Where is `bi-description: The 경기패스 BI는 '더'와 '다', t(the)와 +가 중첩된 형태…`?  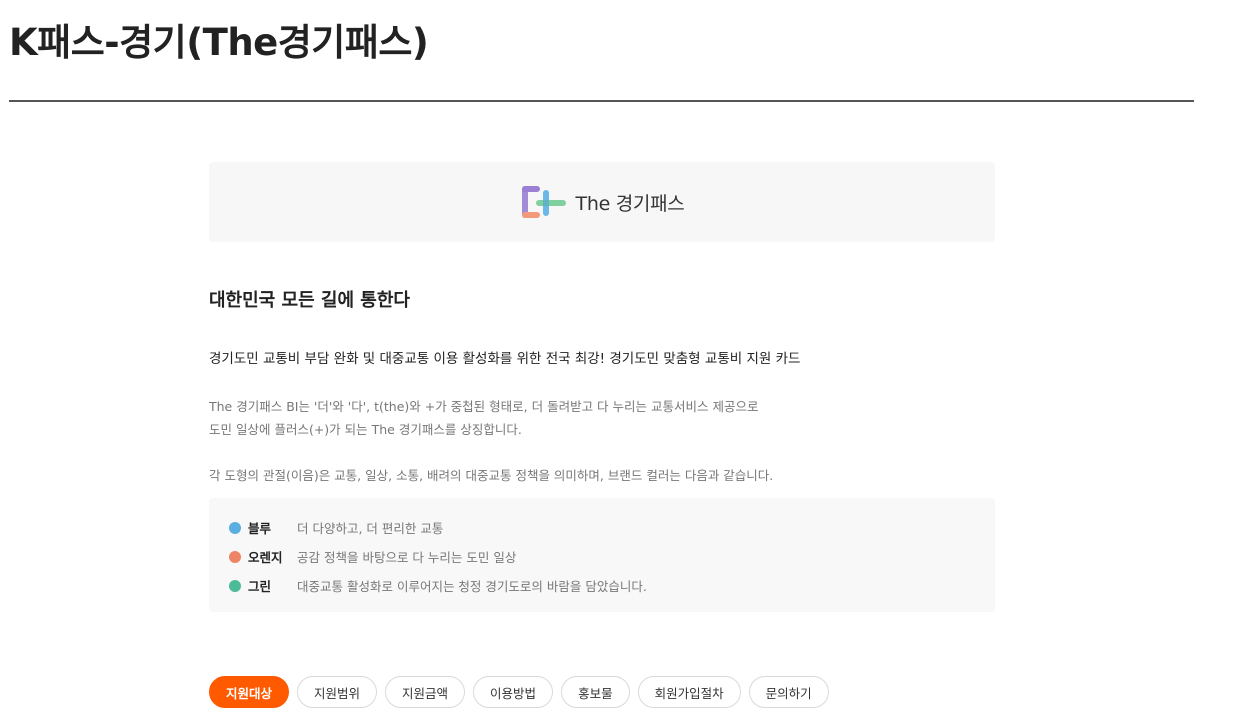
bi-description: The 경기패스 BI는 '더'와 '다', t(the)와 +가 중첩된 형태… is located at coordinates (483, 418).